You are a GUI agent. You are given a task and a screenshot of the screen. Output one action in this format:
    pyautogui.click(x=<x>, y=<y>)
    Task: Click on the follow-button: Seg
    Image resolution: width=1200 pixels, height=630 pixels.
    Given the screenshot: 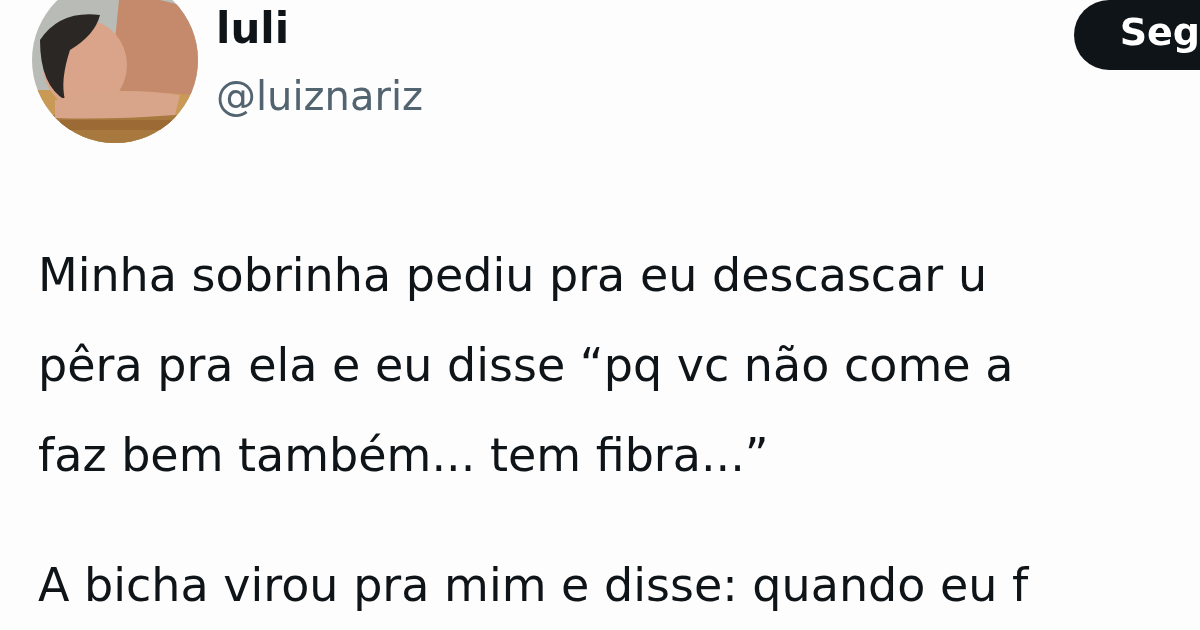 What is the action you would take?
    pyautogui.click(x=1136, y=35)
    